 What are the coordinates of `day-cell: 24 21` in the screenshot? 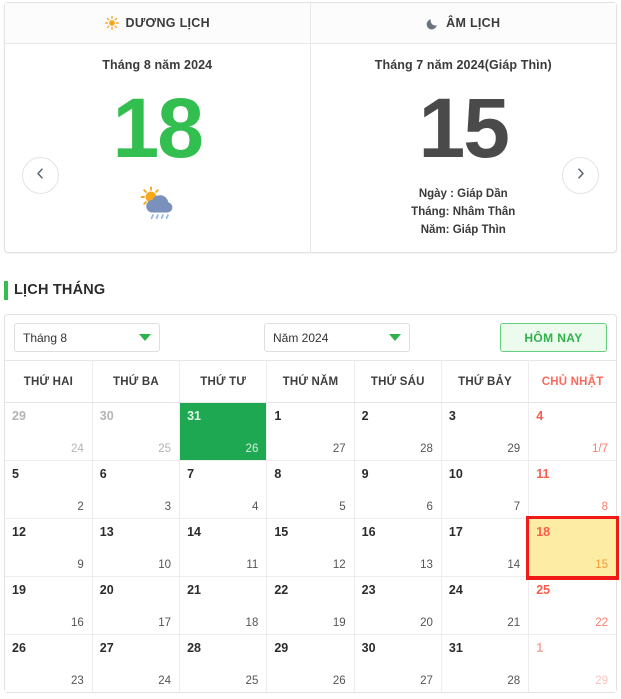 It's located at (485, 605).